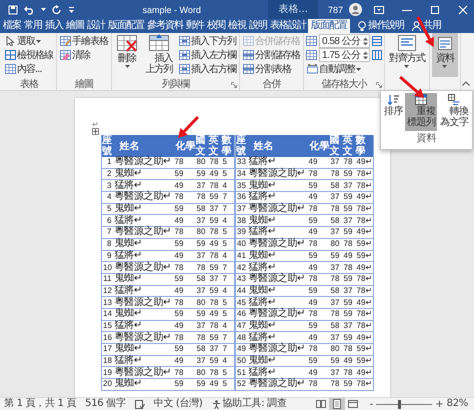  I want to click on number-field: 1.75 公分, so click(344, 55).